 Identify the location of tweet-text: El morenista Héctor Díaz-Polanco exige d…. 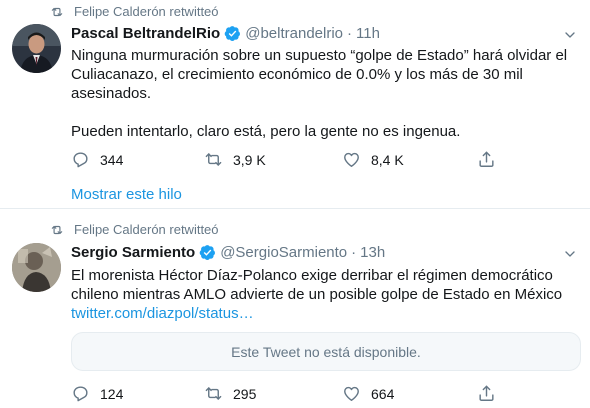
(317, 285).